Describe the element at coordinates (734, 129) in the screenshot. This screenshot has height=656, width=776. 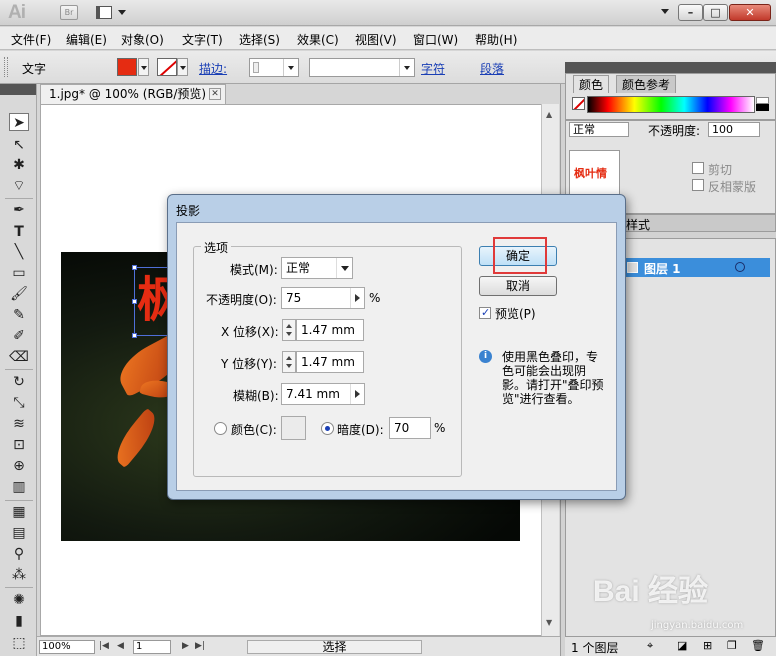
I see `opacity-field: 100` at that location.